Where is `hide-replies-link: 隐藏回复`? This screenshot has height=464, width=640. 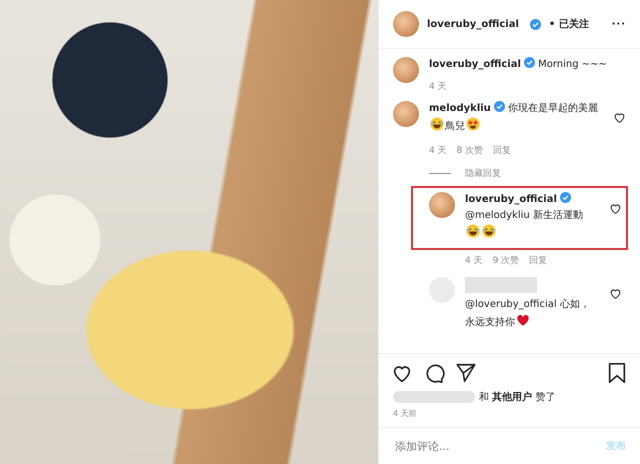 hide-replies-link: 隐藏回复 is located at coordinates (483, 173).